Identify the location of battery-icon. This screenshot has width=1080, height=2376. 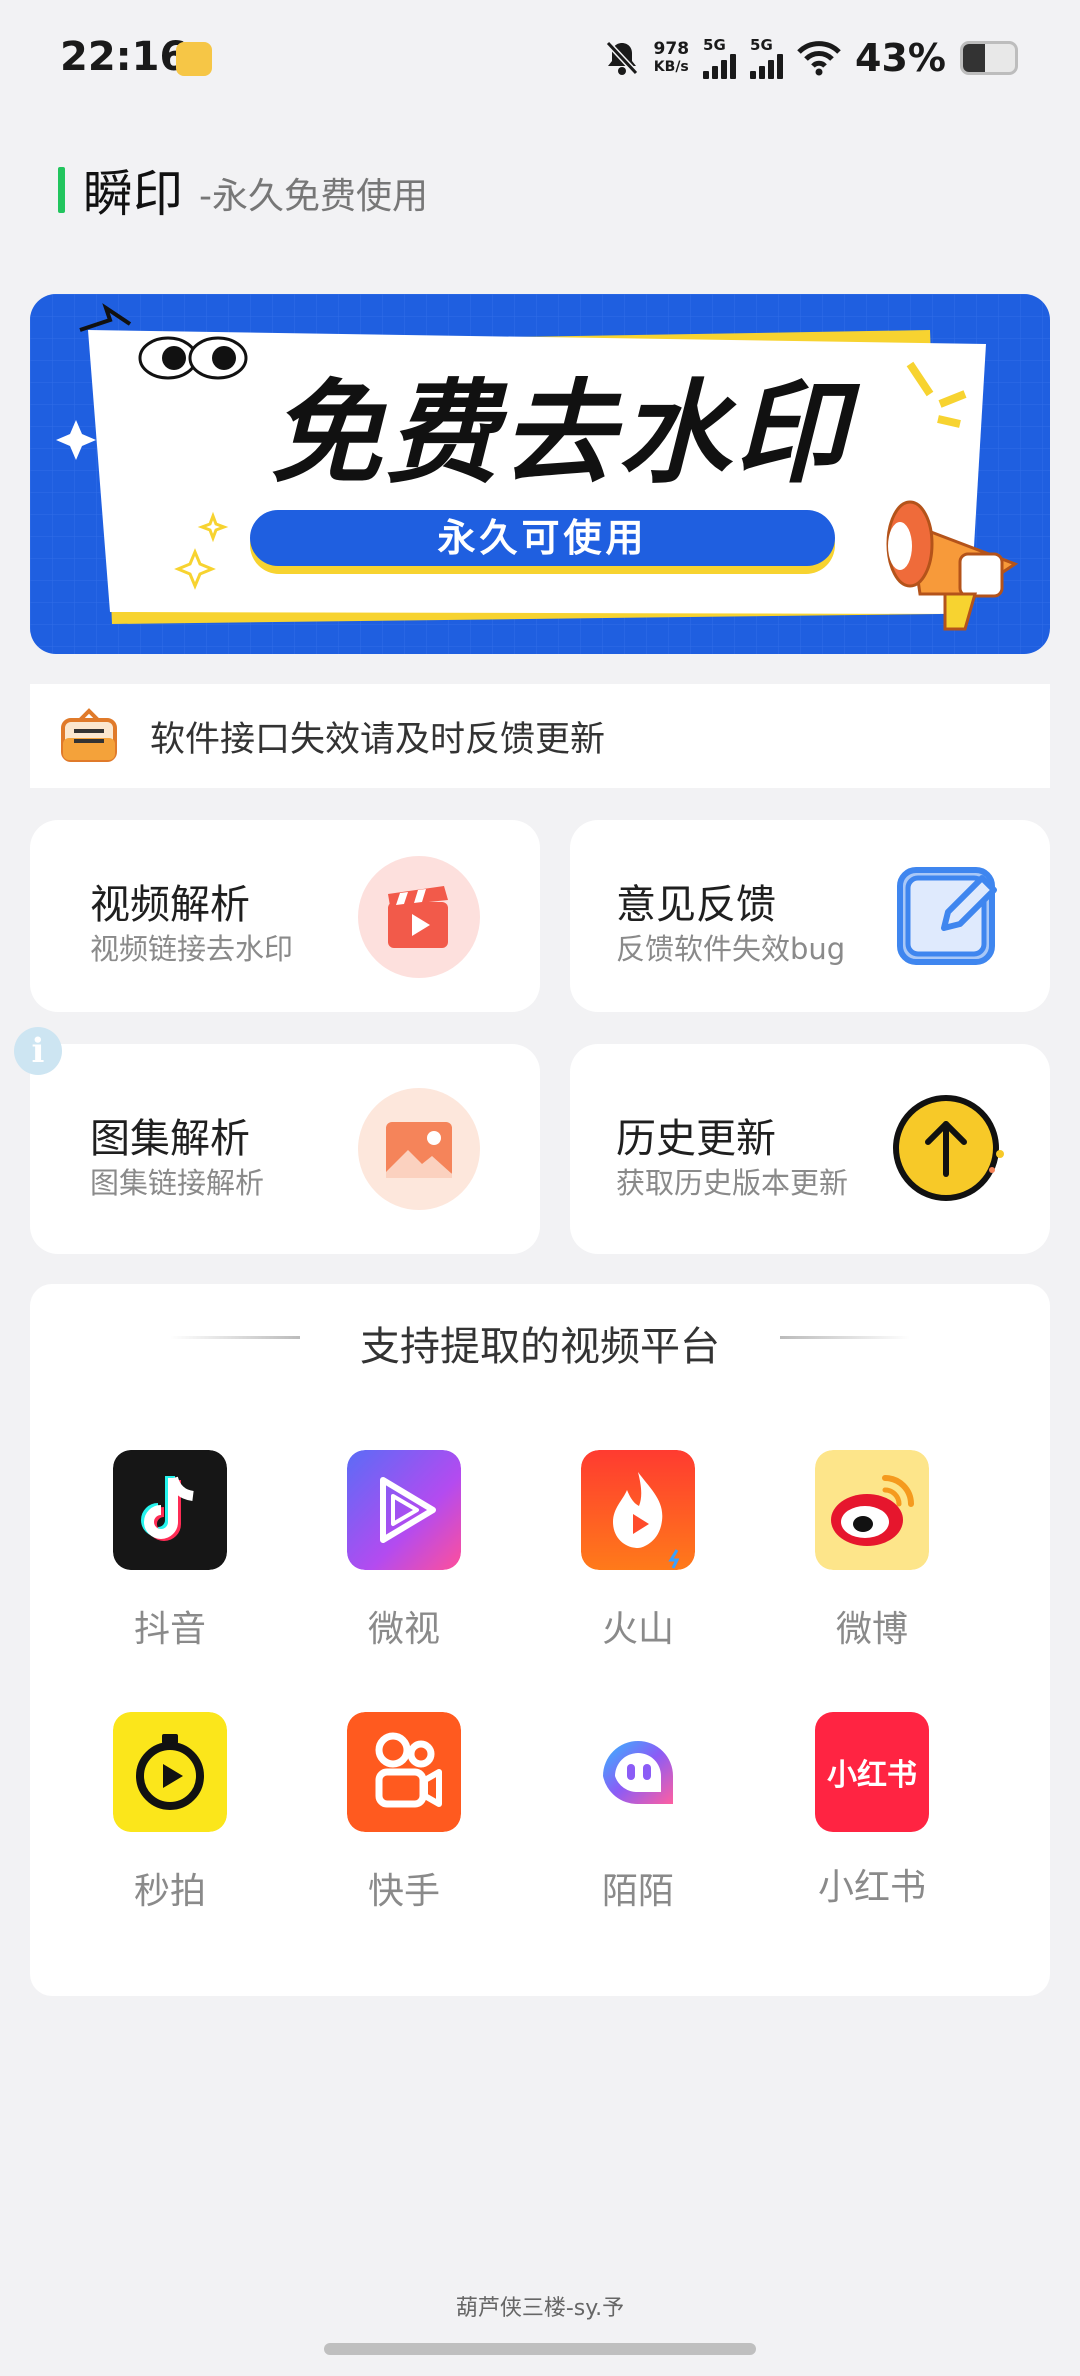
(989, 58).